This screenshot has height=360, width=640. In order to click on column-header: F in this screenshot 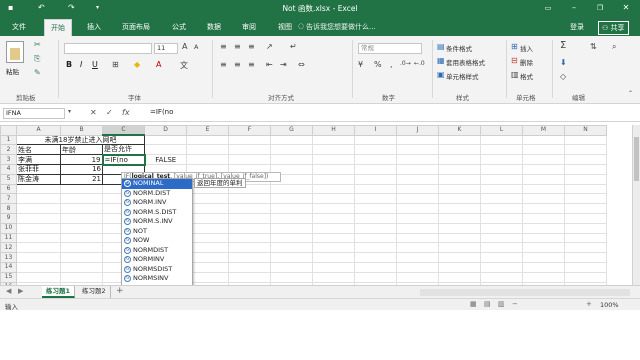, I will do `click(249, 130)`.